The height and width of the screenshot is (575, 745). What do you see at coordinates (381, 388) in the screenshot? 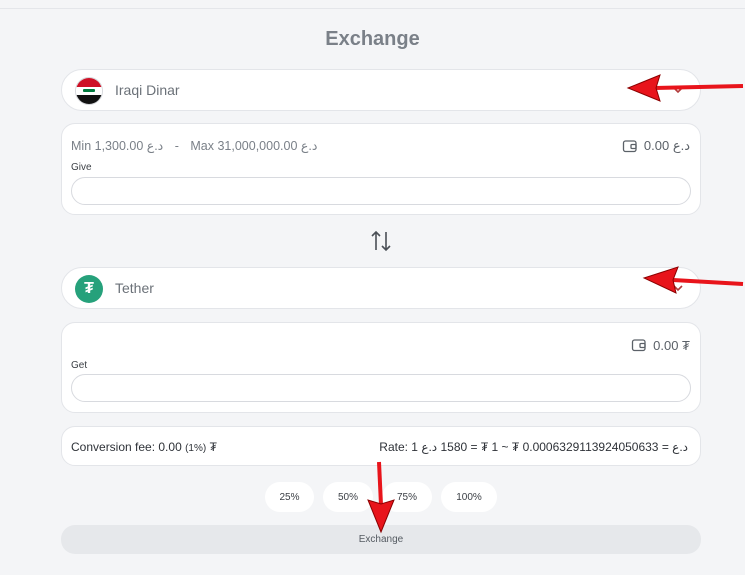
I see `get-input` at bounding box center [381, 388].